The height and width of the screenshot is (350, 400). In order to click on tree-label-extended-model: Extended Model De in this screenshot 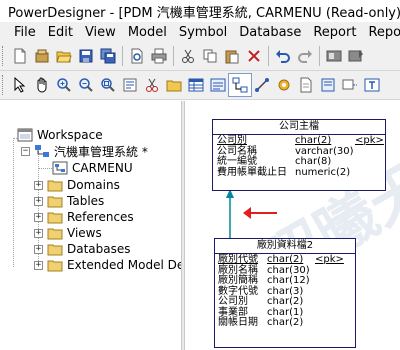, I will do `click(126, 265)`.